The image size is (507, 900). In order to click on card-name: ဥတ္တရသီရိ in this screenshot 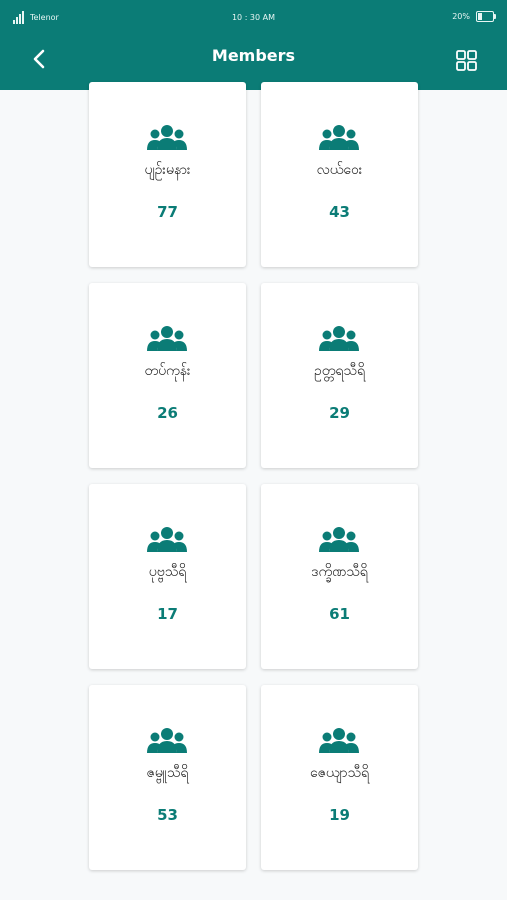, I will do `click(339, 371)`.